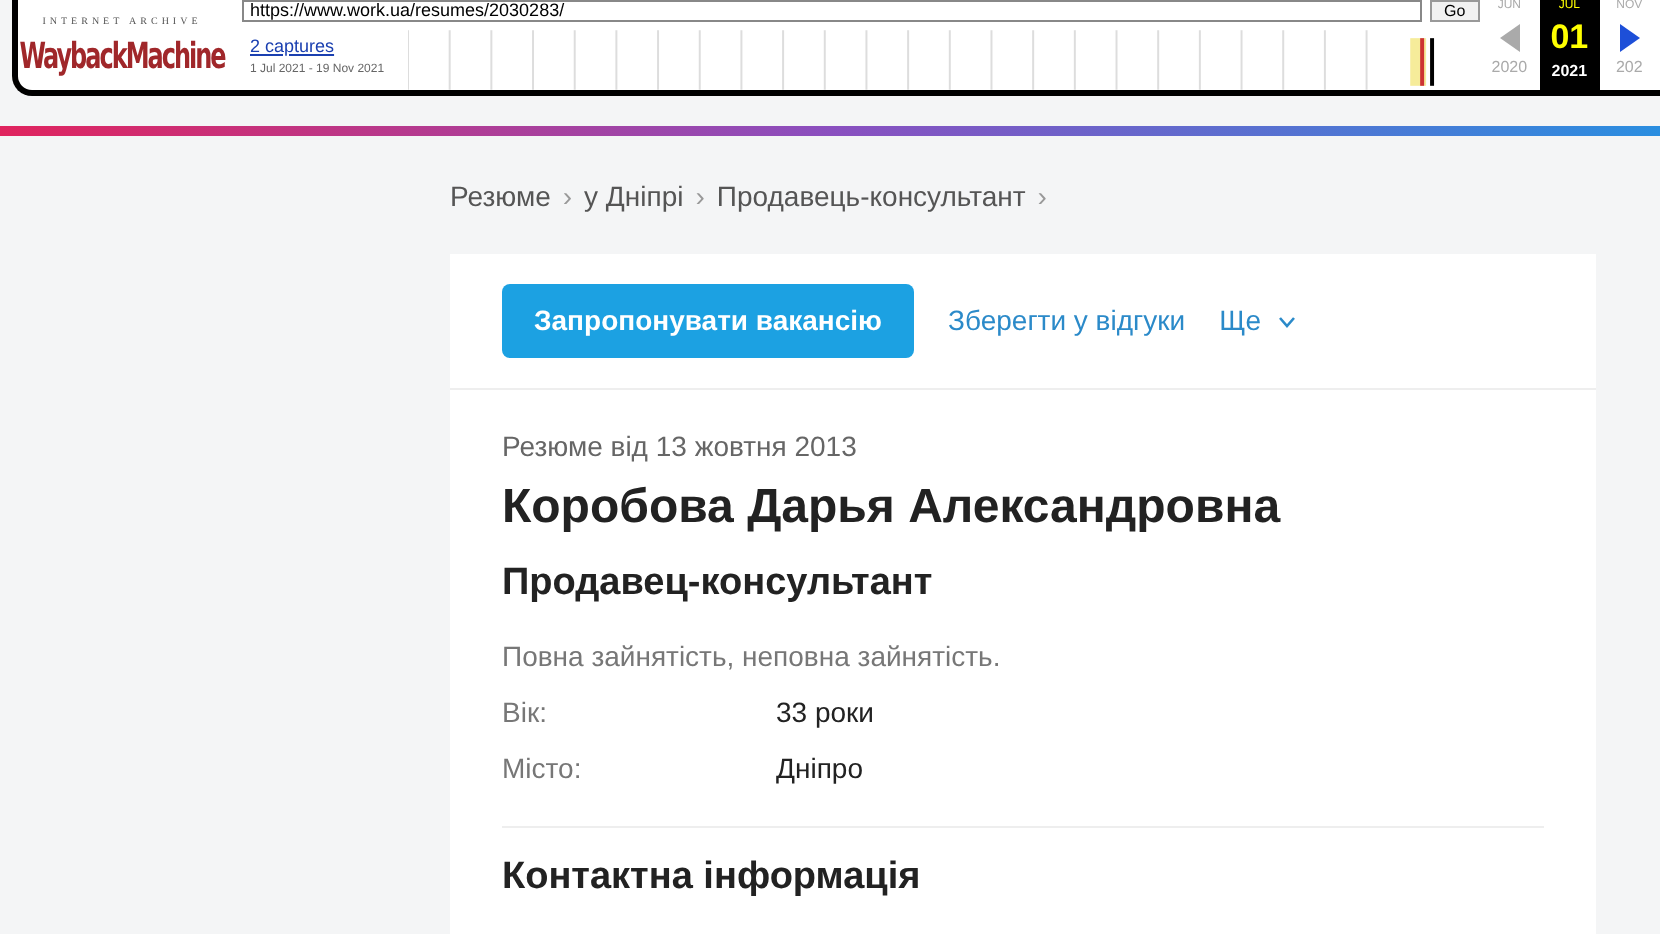 This screenshot has height=934, width=1660. What do you see at coordinates (1629, 38) in the screenshot?
I see `next-arrow-icon` at bounding box center [1629, 38].